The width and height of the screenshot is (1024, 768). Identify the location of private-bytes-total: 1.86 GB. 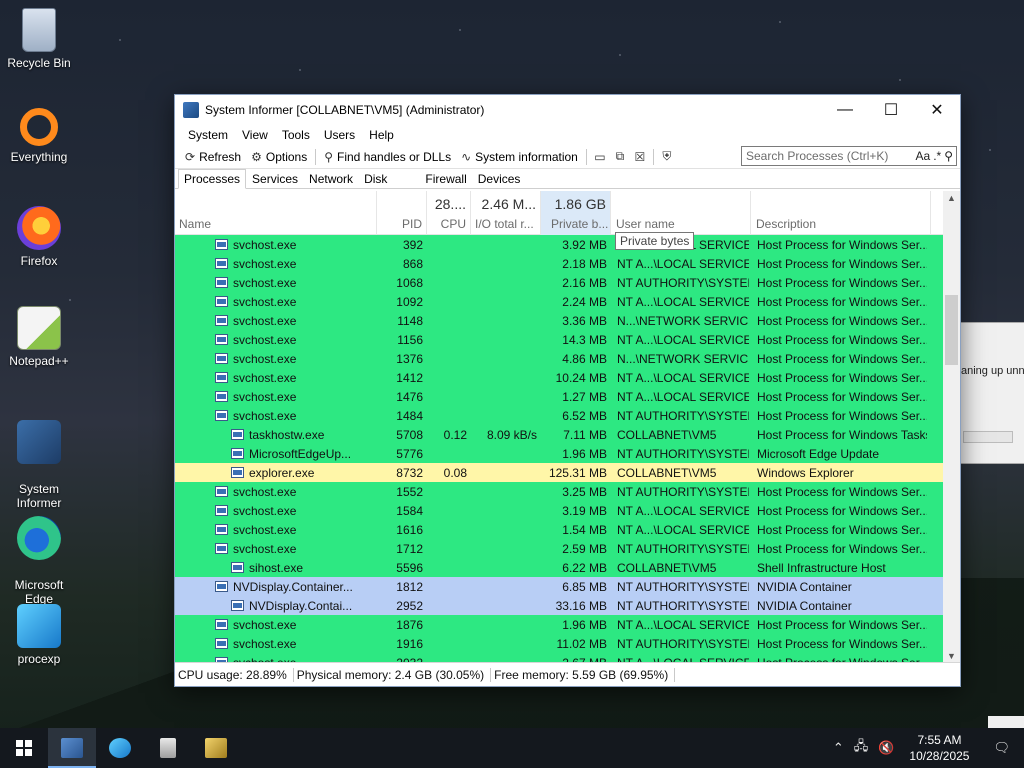
(580, 204).